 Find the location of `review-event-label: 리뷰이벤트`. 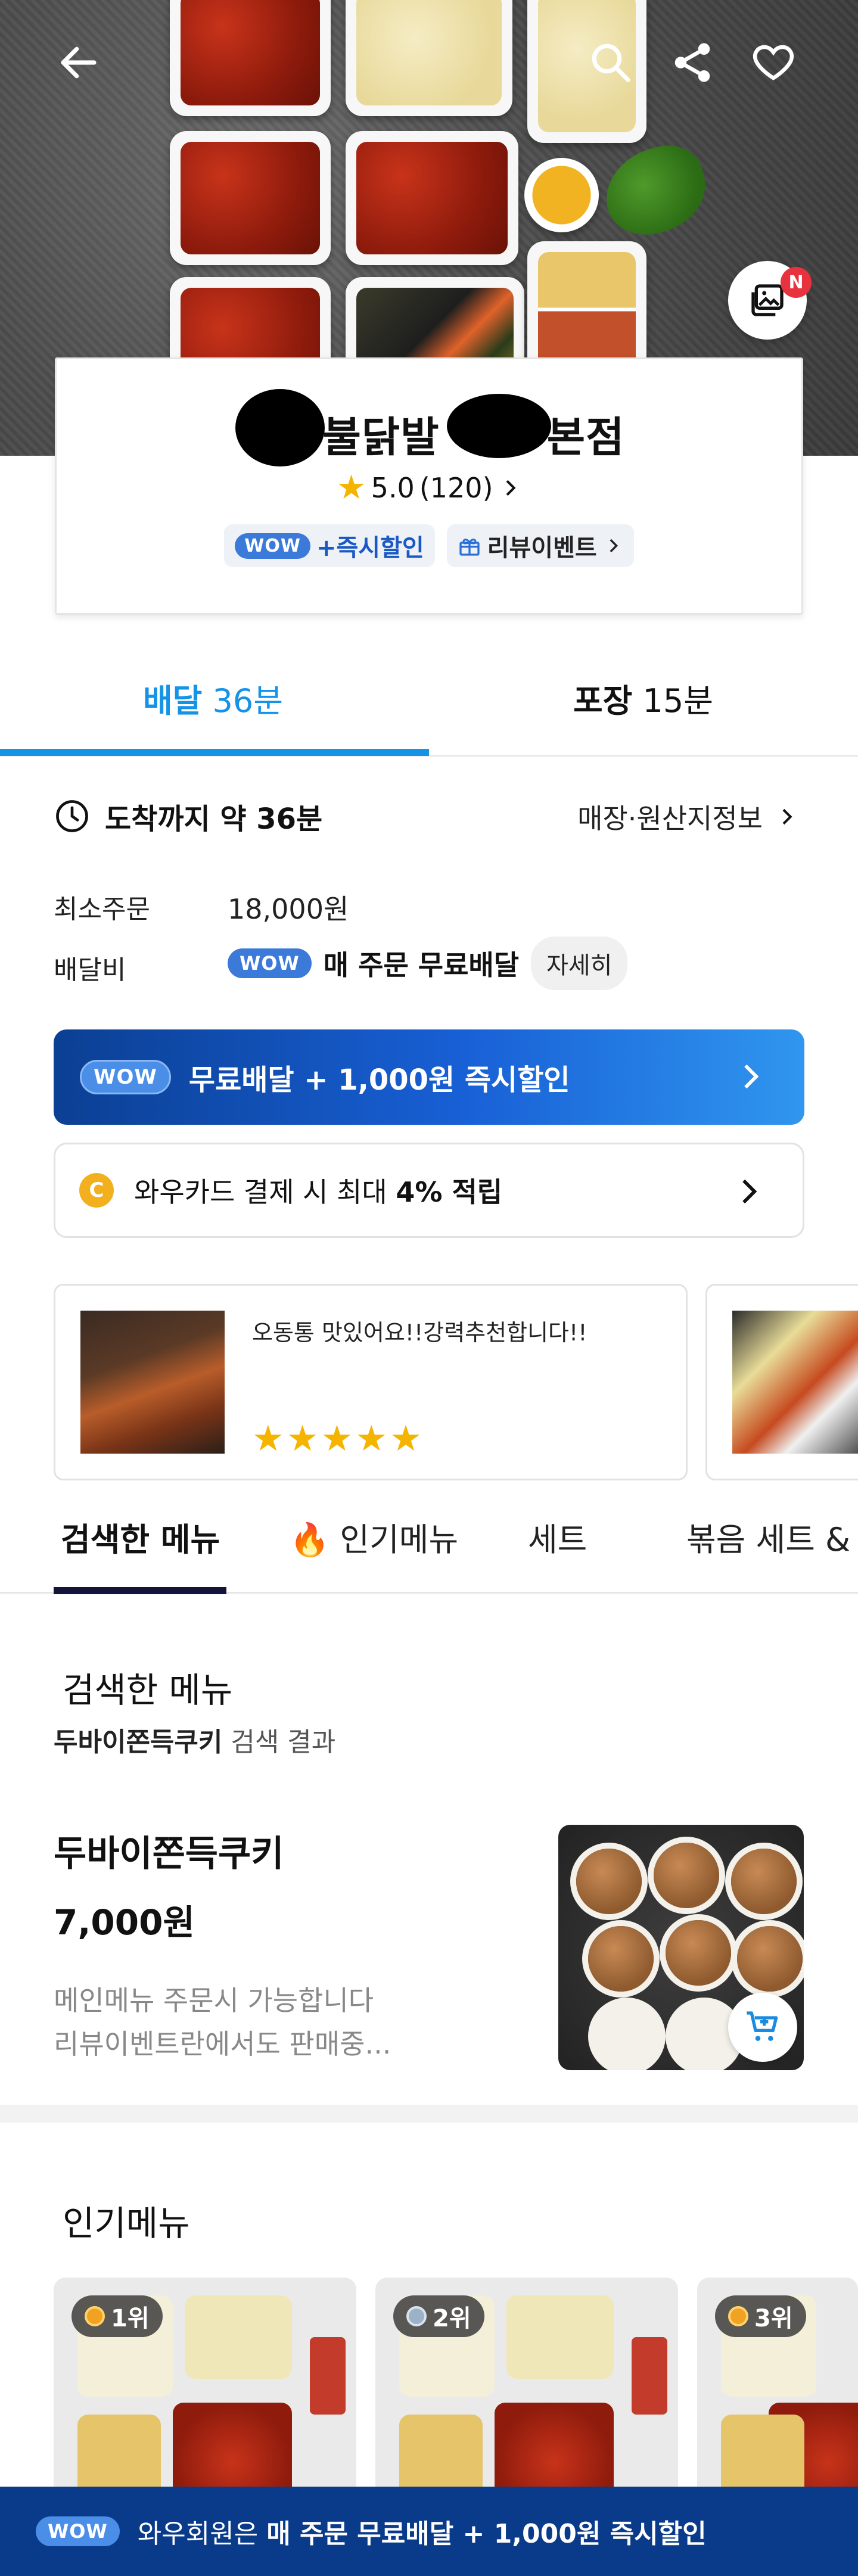

review-event-label: 리뷰이벤트 is located at coordinates (542, 548).